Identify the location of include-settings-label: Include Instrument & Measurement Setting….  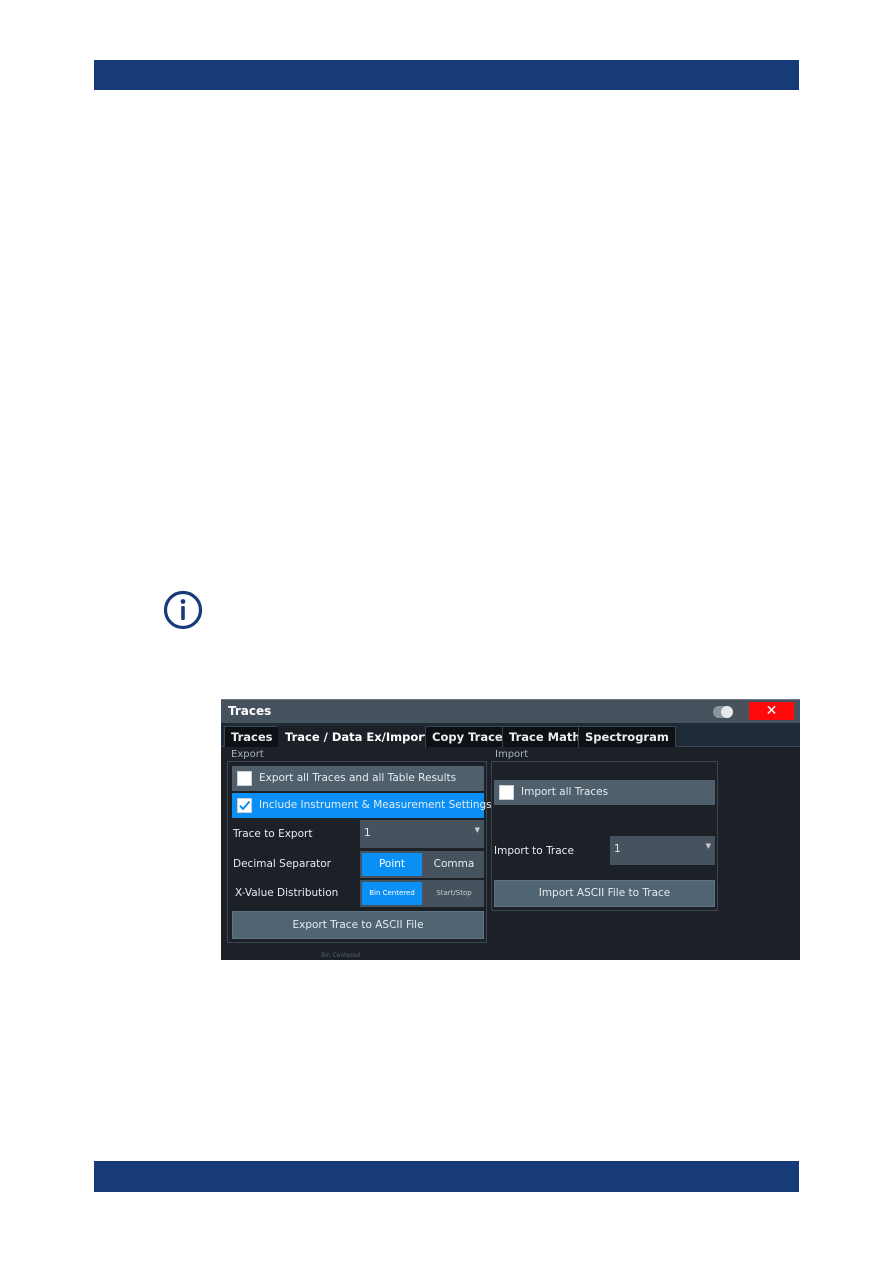
(375, 805).